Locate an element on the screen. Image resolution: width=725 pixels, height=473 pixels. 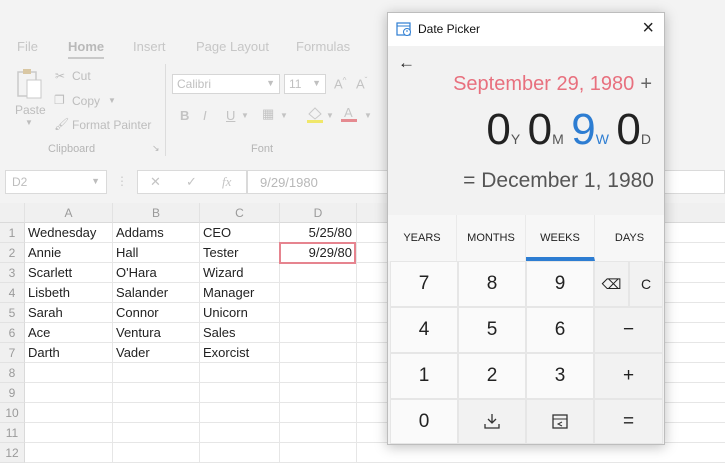
fill-dropdown-icon: ▼ is located at coordinates (330, 115).